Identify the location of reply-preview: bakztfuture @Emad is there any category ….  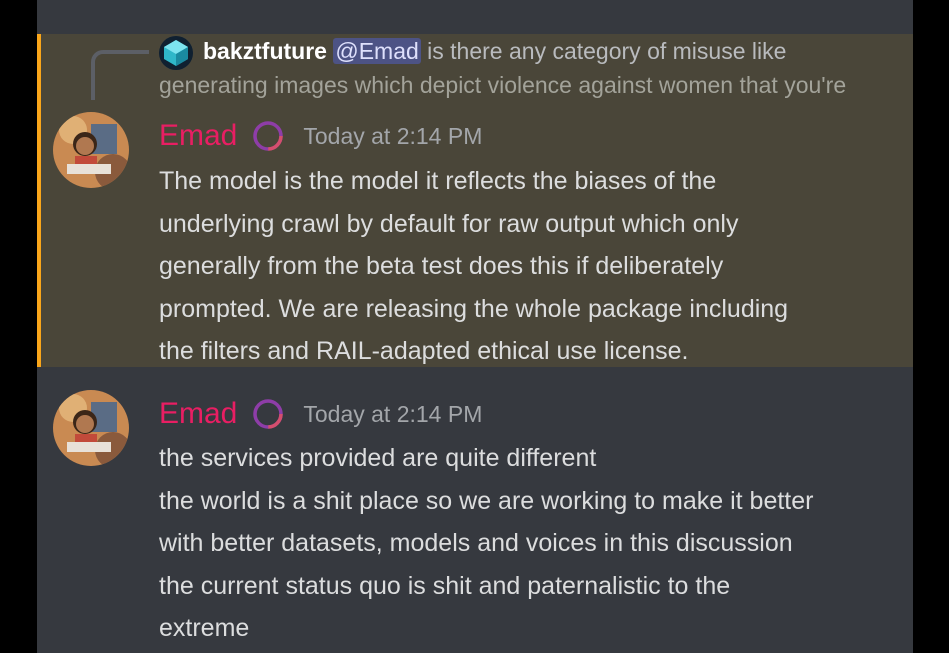
(534, 68).